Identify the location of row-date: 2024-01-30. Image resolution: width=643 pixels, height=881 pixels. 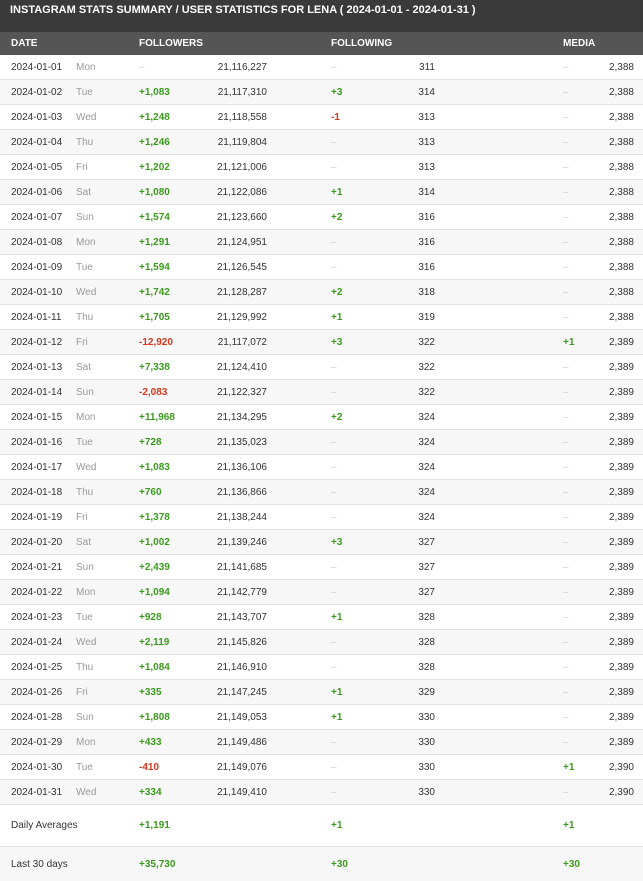
(37, 767).